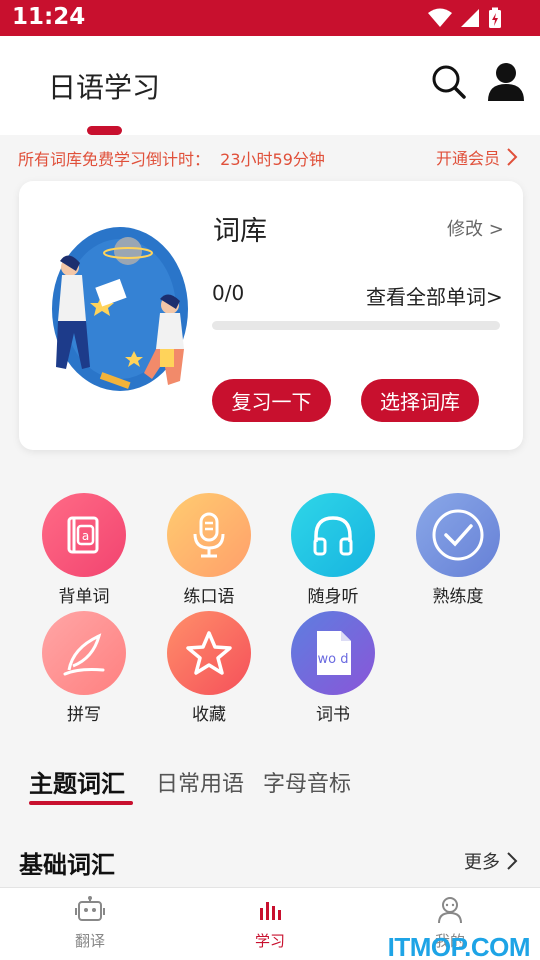 This screenshot has width=540, height=960. I want to click on vip-link: 开通会员, so click(477, 157).